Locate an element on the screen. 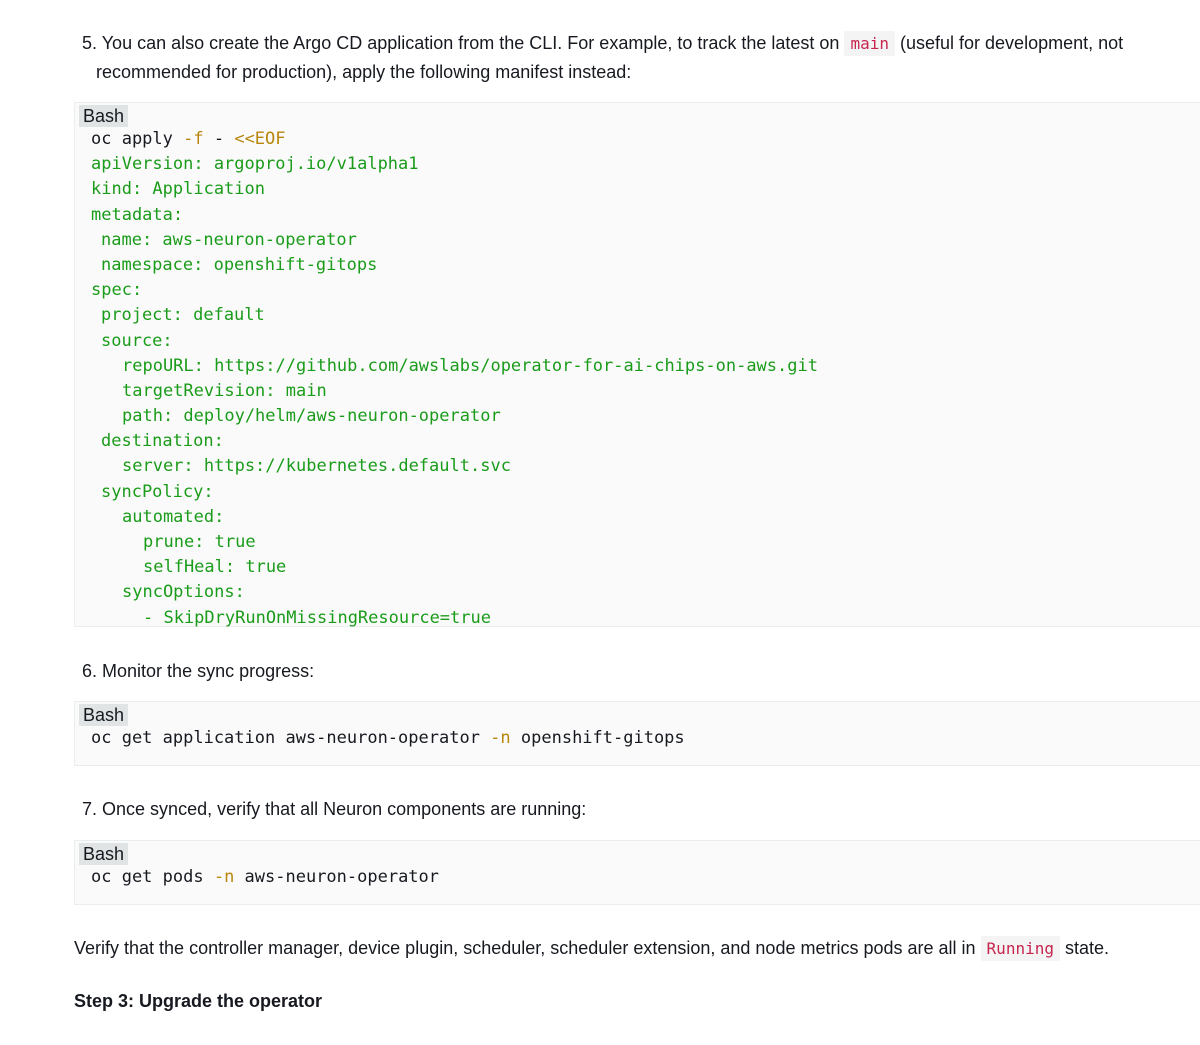 The image size is (1200, 1045). code-block-pods: Bash oc get pods -n aws-neuron-operator is located at coordinates (637, 872).